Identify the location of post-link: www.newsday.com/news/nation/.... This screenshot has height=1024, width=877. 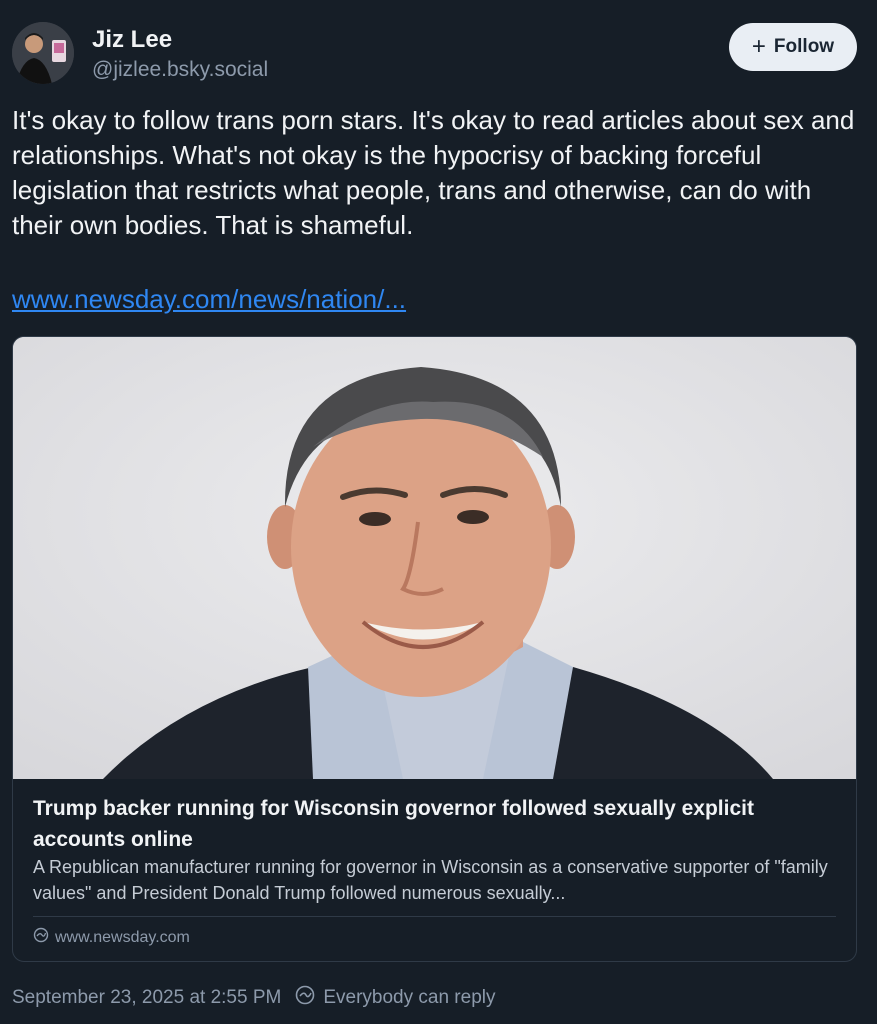
(209, 299).